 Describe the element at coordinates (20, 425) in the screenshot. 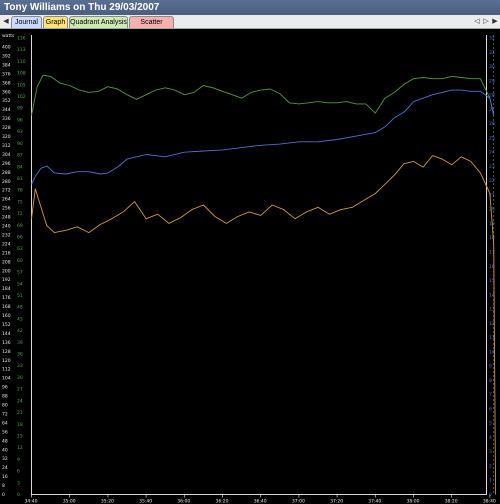

I see `green-tick-label: 18` at that location.